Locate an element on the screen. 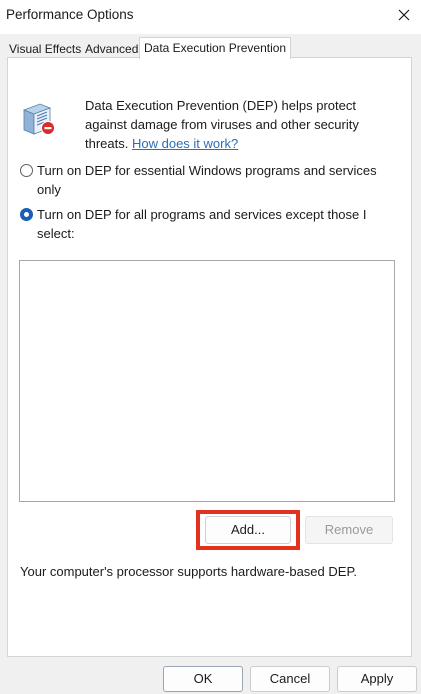 This screenshot has width=421, height=694. close-icon is located at coordinates (404, 15).